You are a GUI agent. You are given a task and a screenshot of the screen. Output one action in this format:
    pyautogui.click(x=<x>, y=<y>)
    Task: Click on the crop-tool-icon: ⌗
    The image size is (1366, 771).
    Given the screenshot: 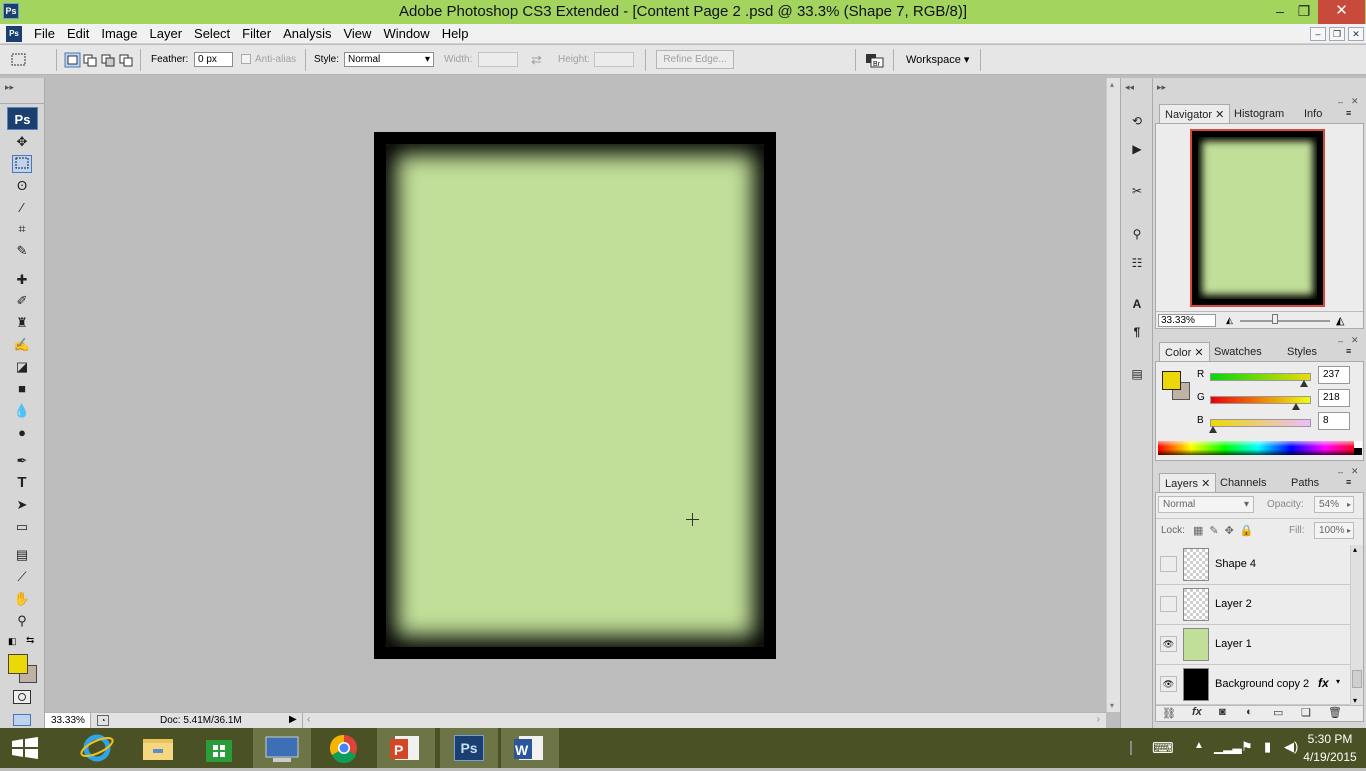 What is the action you would take?
    pyautogui.click(x=22, y=229)
    